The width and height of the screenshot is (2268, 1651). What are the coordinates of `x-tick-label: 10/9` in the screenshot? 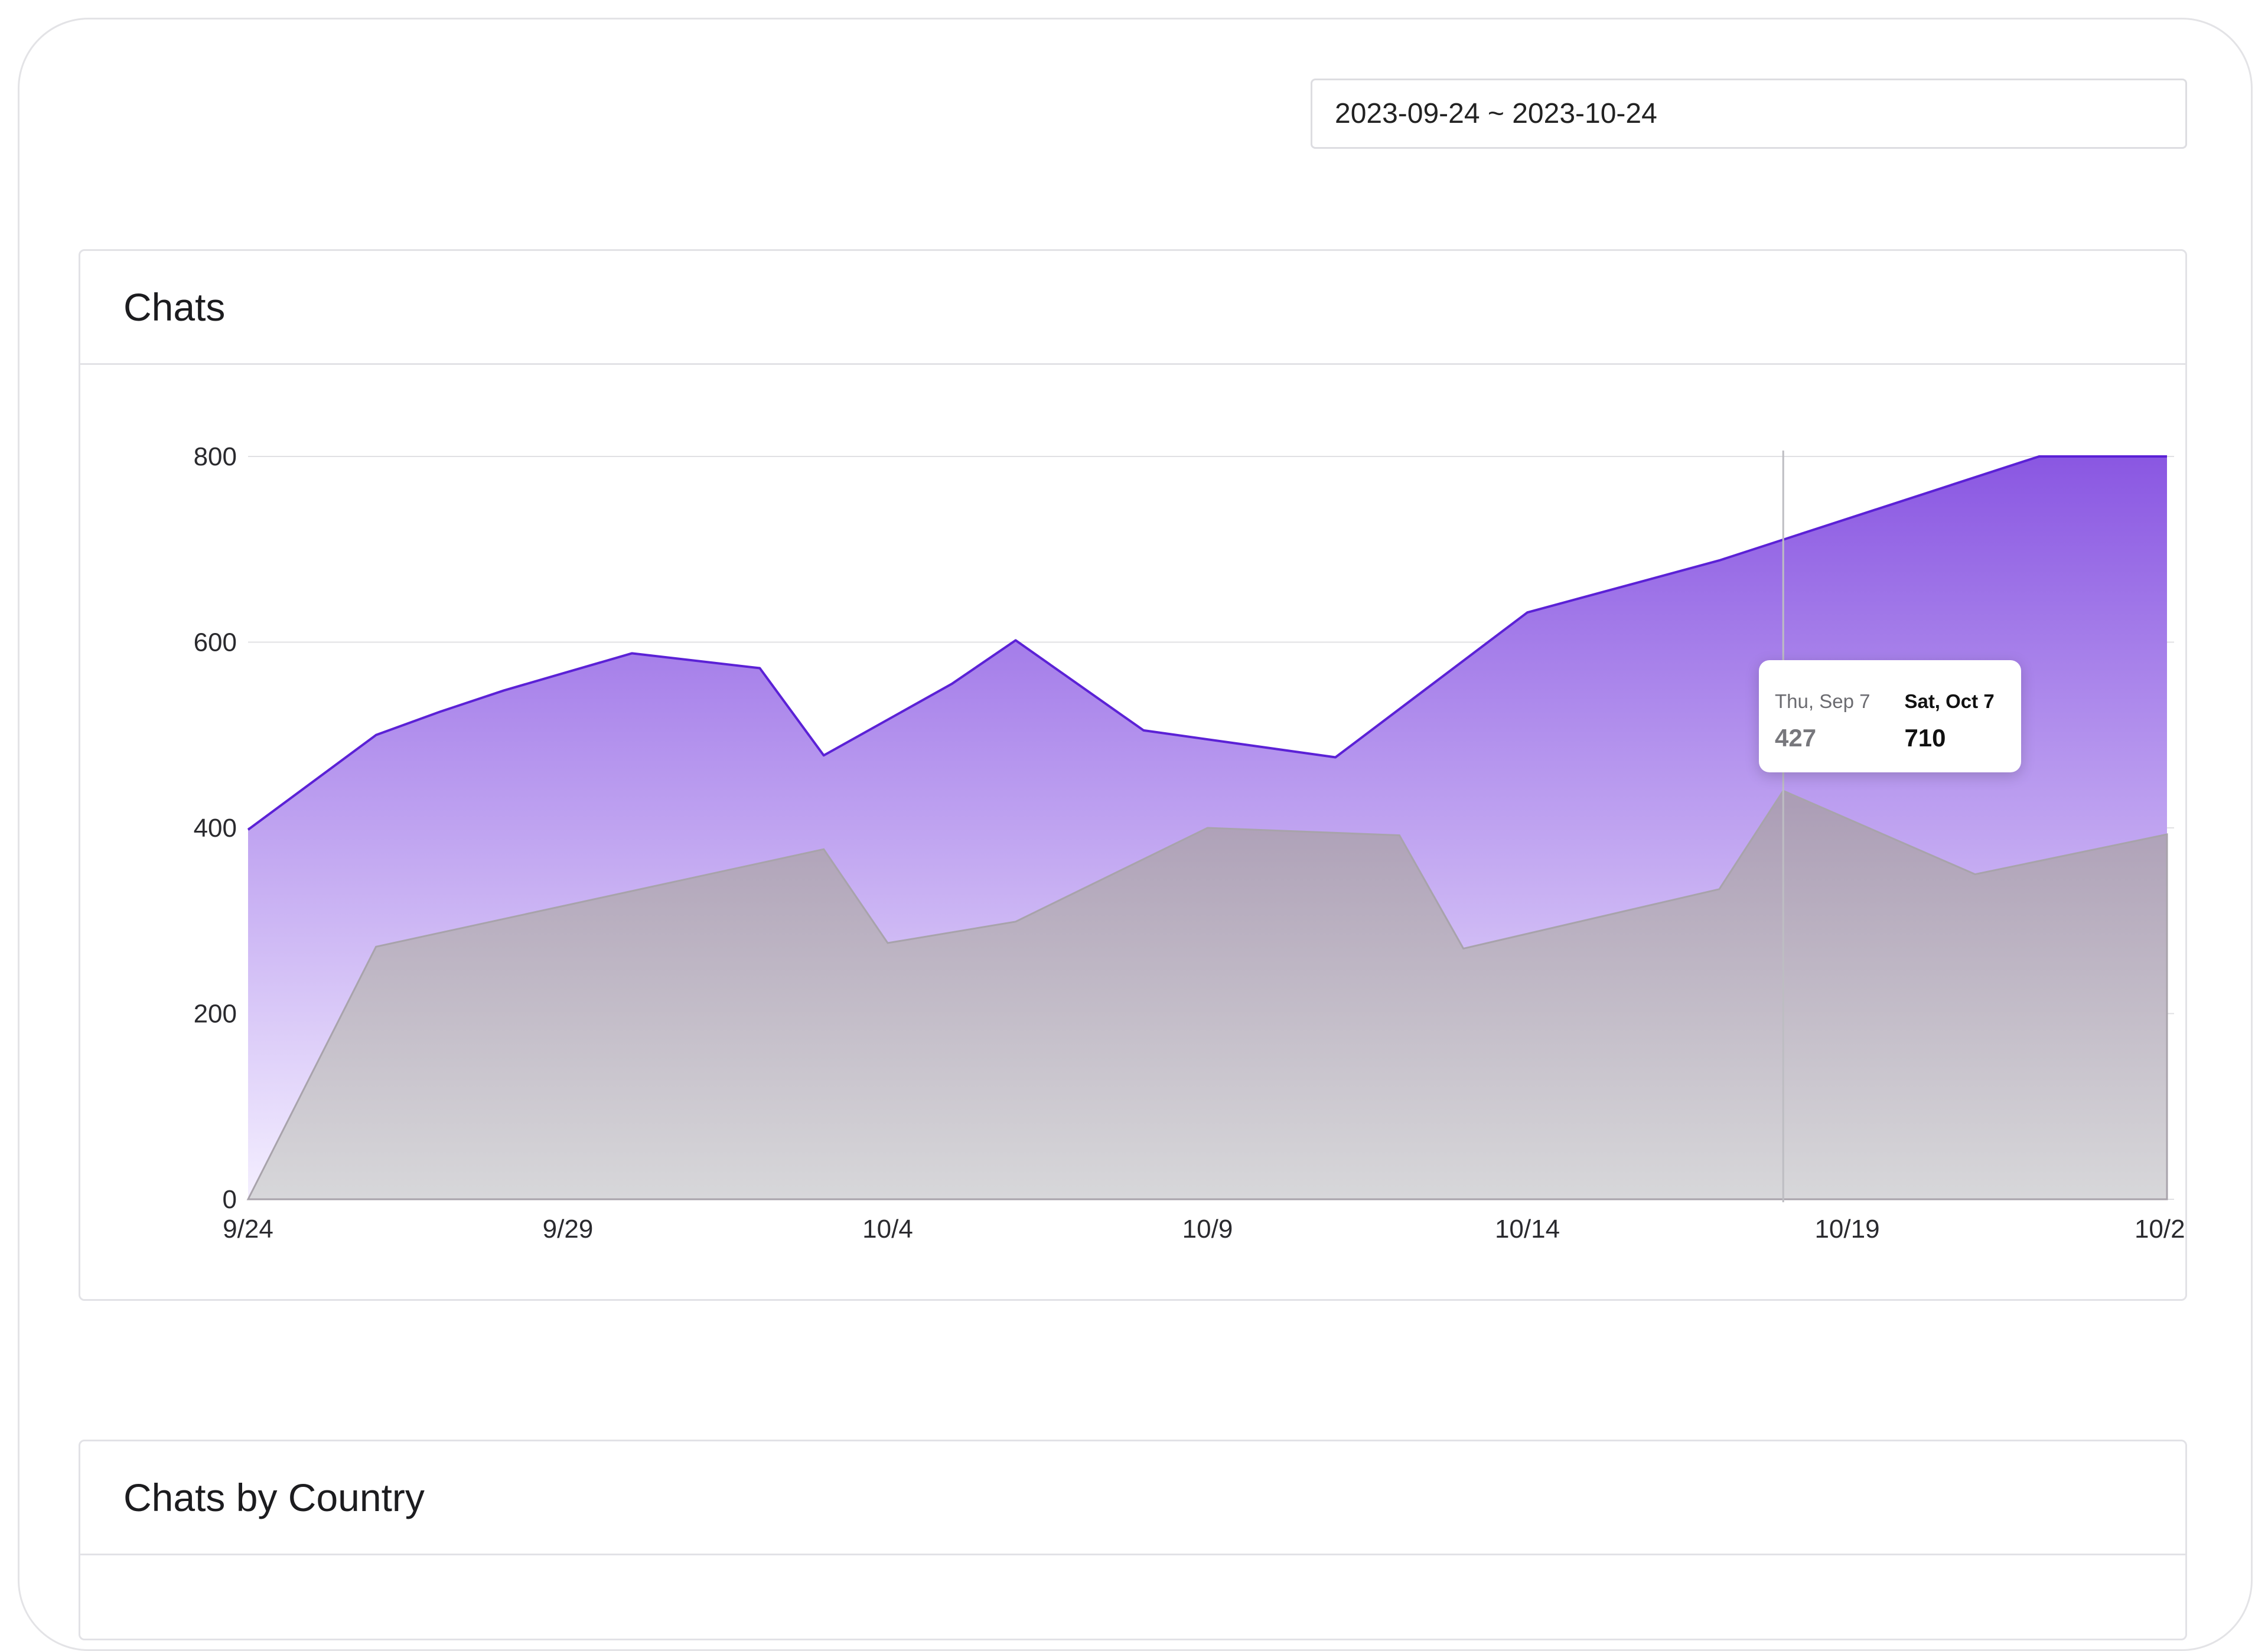 It's located at (1207, 1230).